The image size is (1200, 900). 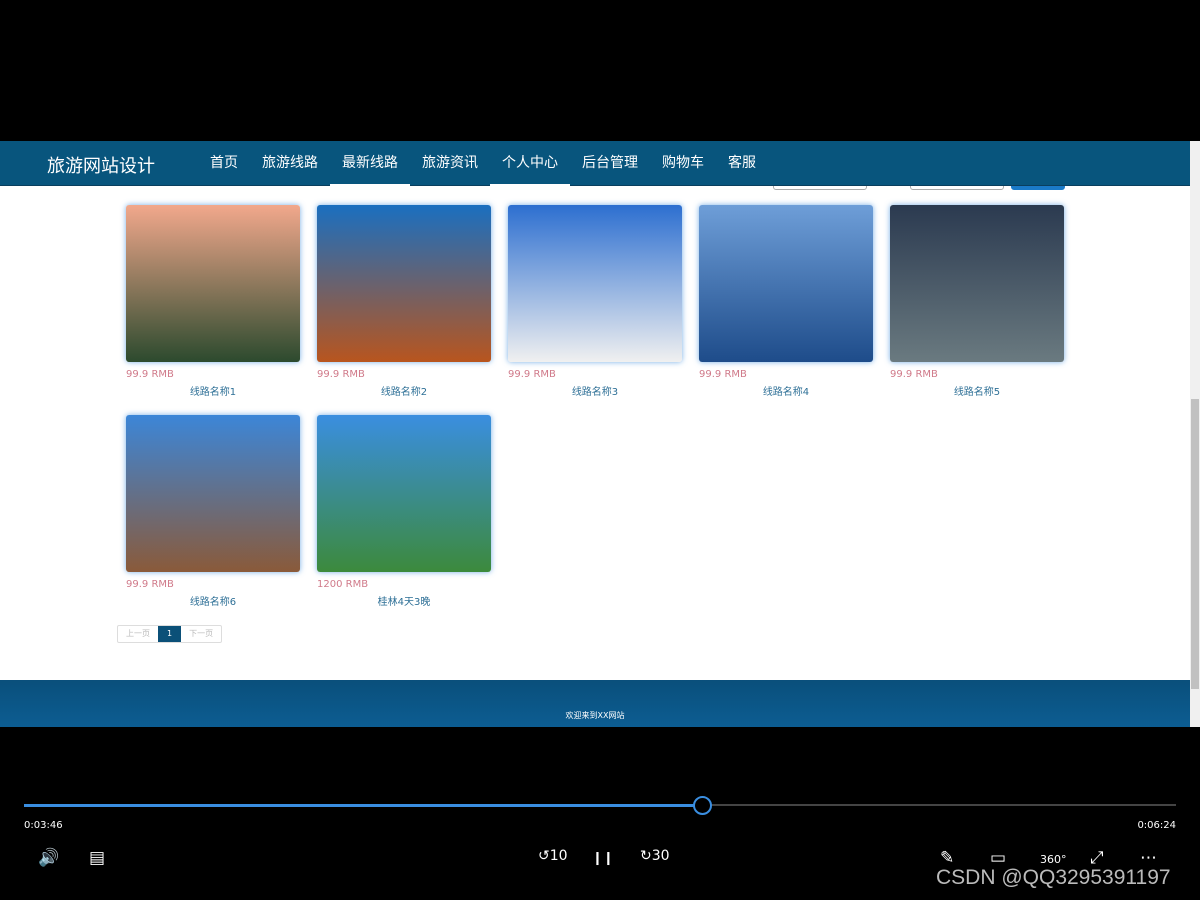 I want to click on seek-bar-fill, so click(x=363, y=805).